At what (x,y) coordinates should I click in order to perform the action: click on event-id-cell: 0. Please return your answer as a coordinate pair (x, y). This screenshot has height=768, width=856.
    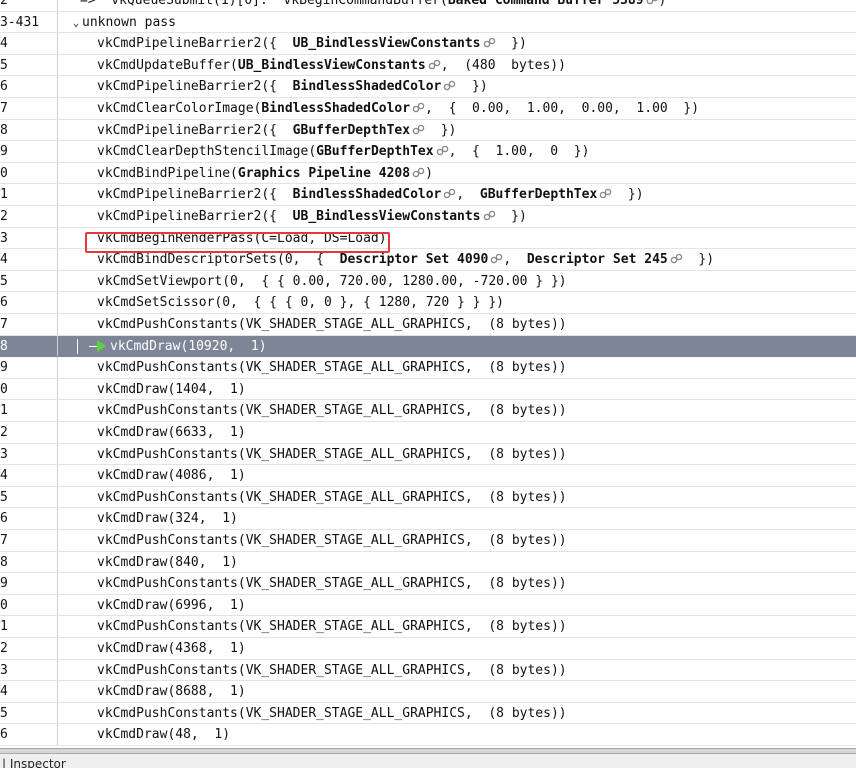
    Looking at the image, I should click on (29, 173).